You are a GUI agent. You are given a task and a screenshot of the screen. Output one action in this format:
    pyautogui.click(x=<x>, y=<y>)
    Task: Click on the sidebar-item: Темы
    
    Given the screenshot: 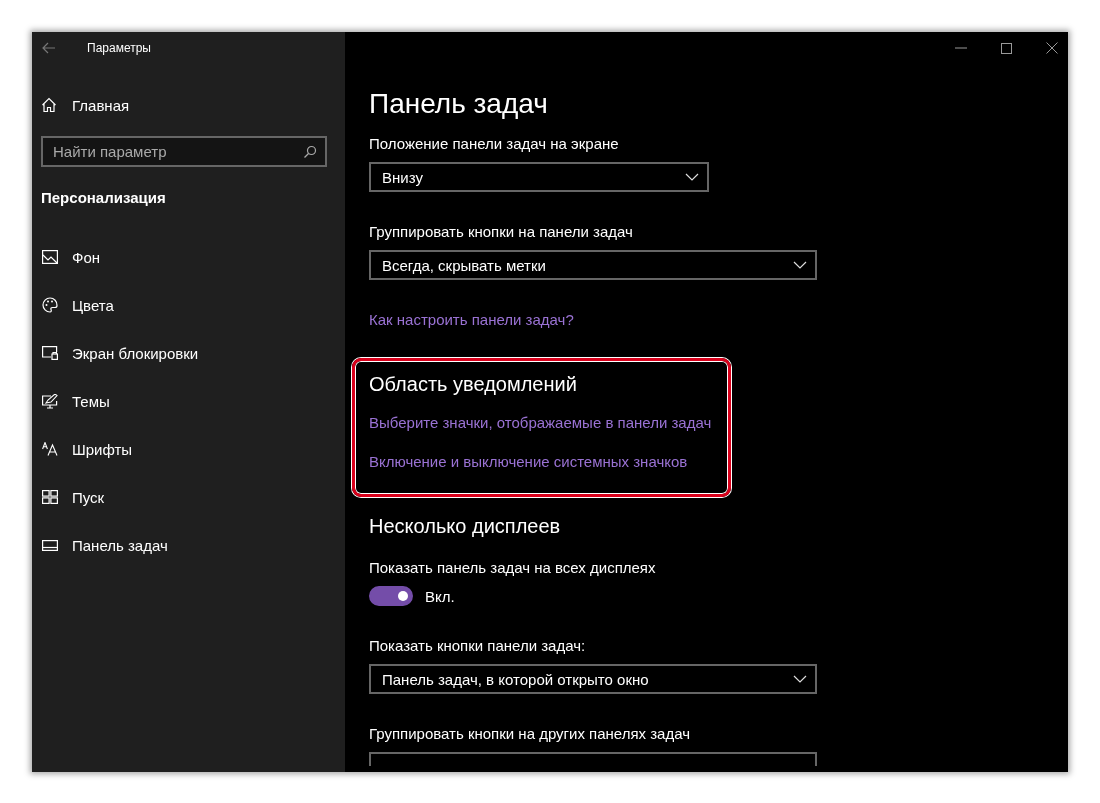 What is the action you would take?
    pyautogui.click(x=71, y=401)
    